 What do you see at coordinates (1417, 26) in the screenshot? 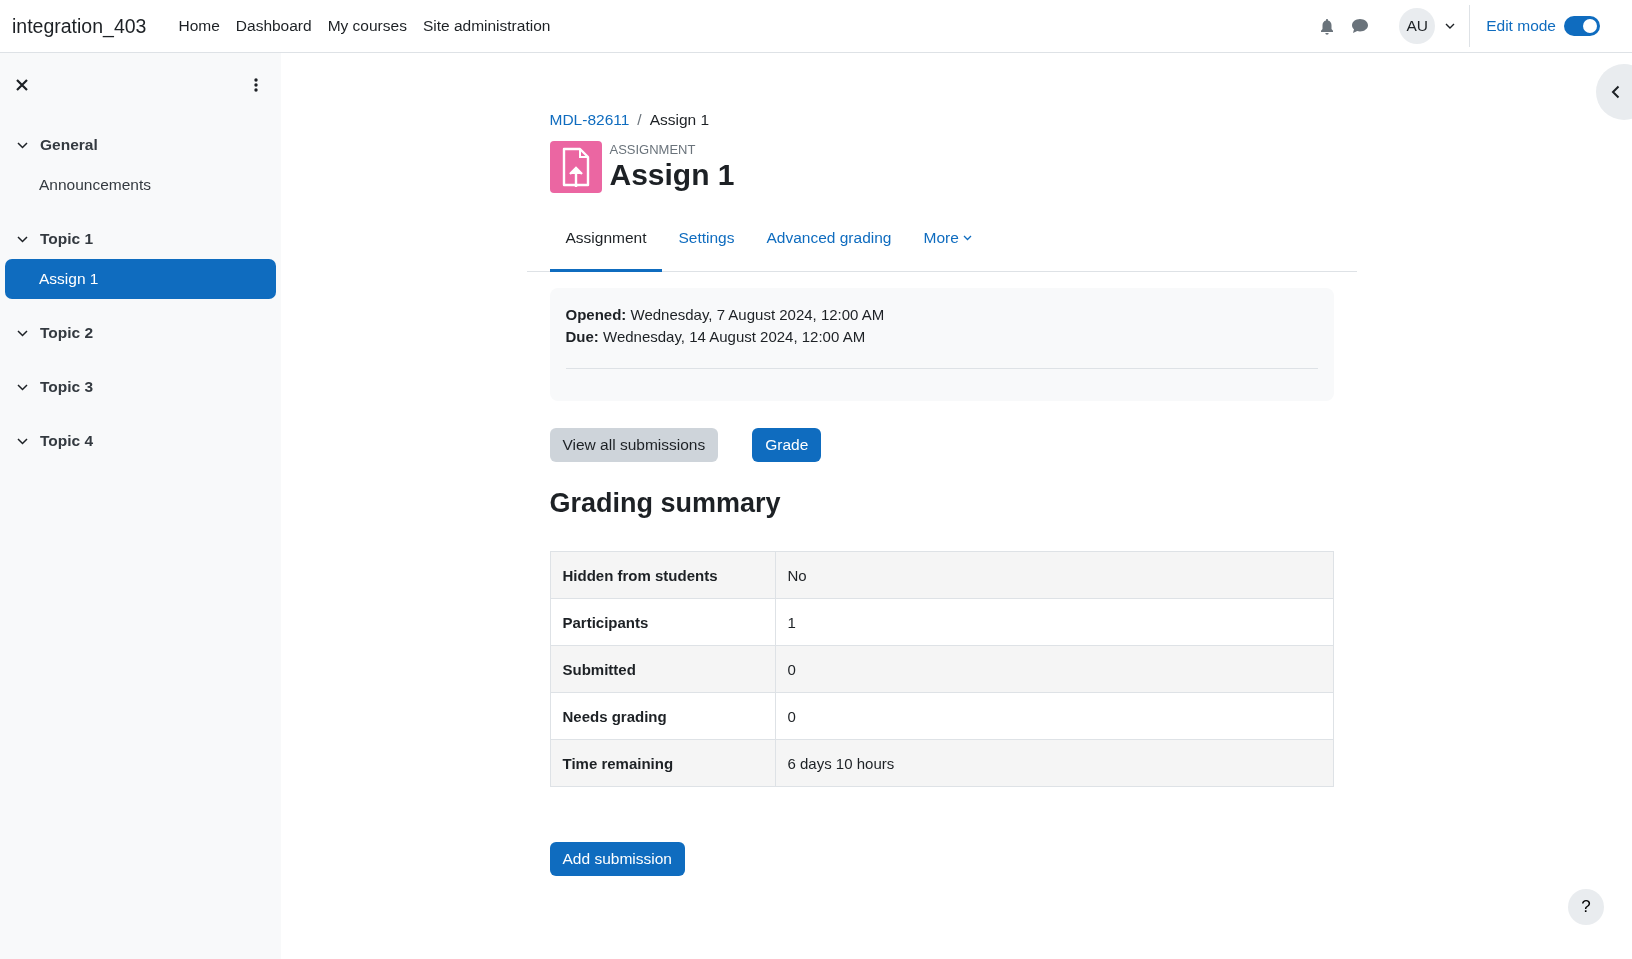
I see `user-avatar: AU` at bounding box center [1417, 26].